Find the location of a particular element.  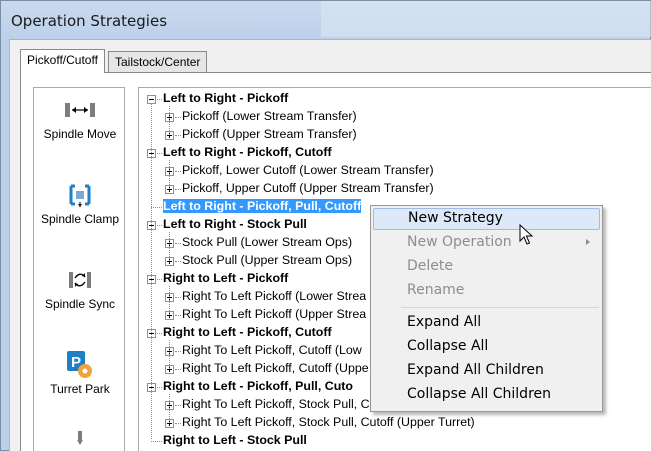

menu-item-label: Expand All is located at coordinates (444, 322).